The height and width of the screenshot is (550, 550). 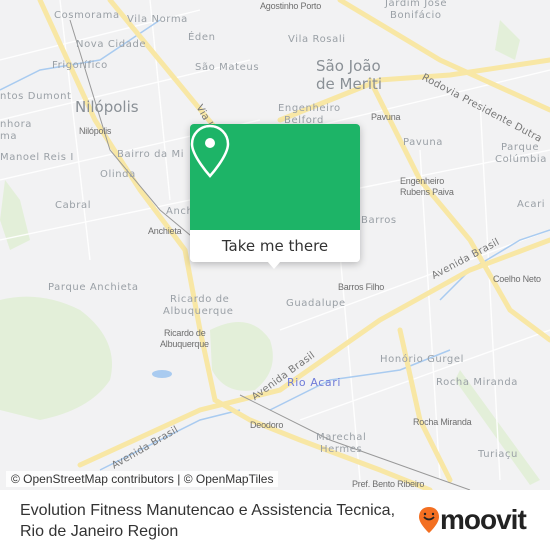 I want to click on label-eng-belford-1: Engenheiro, so click(x=309, y=108).